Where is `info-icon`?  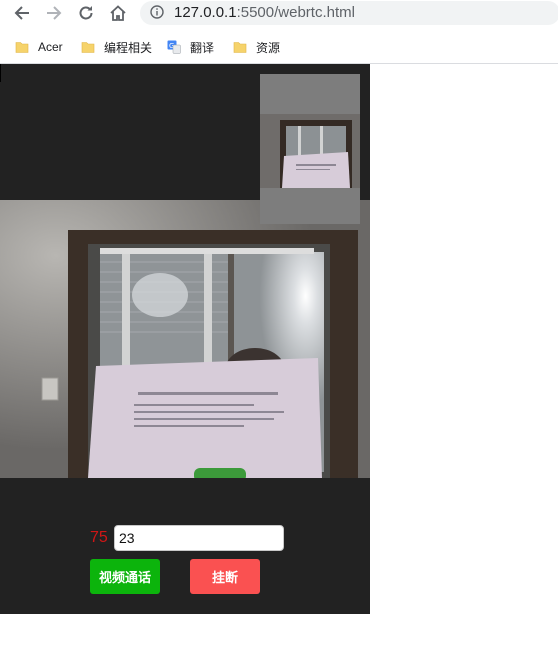 info-icon is located at coordinates (157, 12).